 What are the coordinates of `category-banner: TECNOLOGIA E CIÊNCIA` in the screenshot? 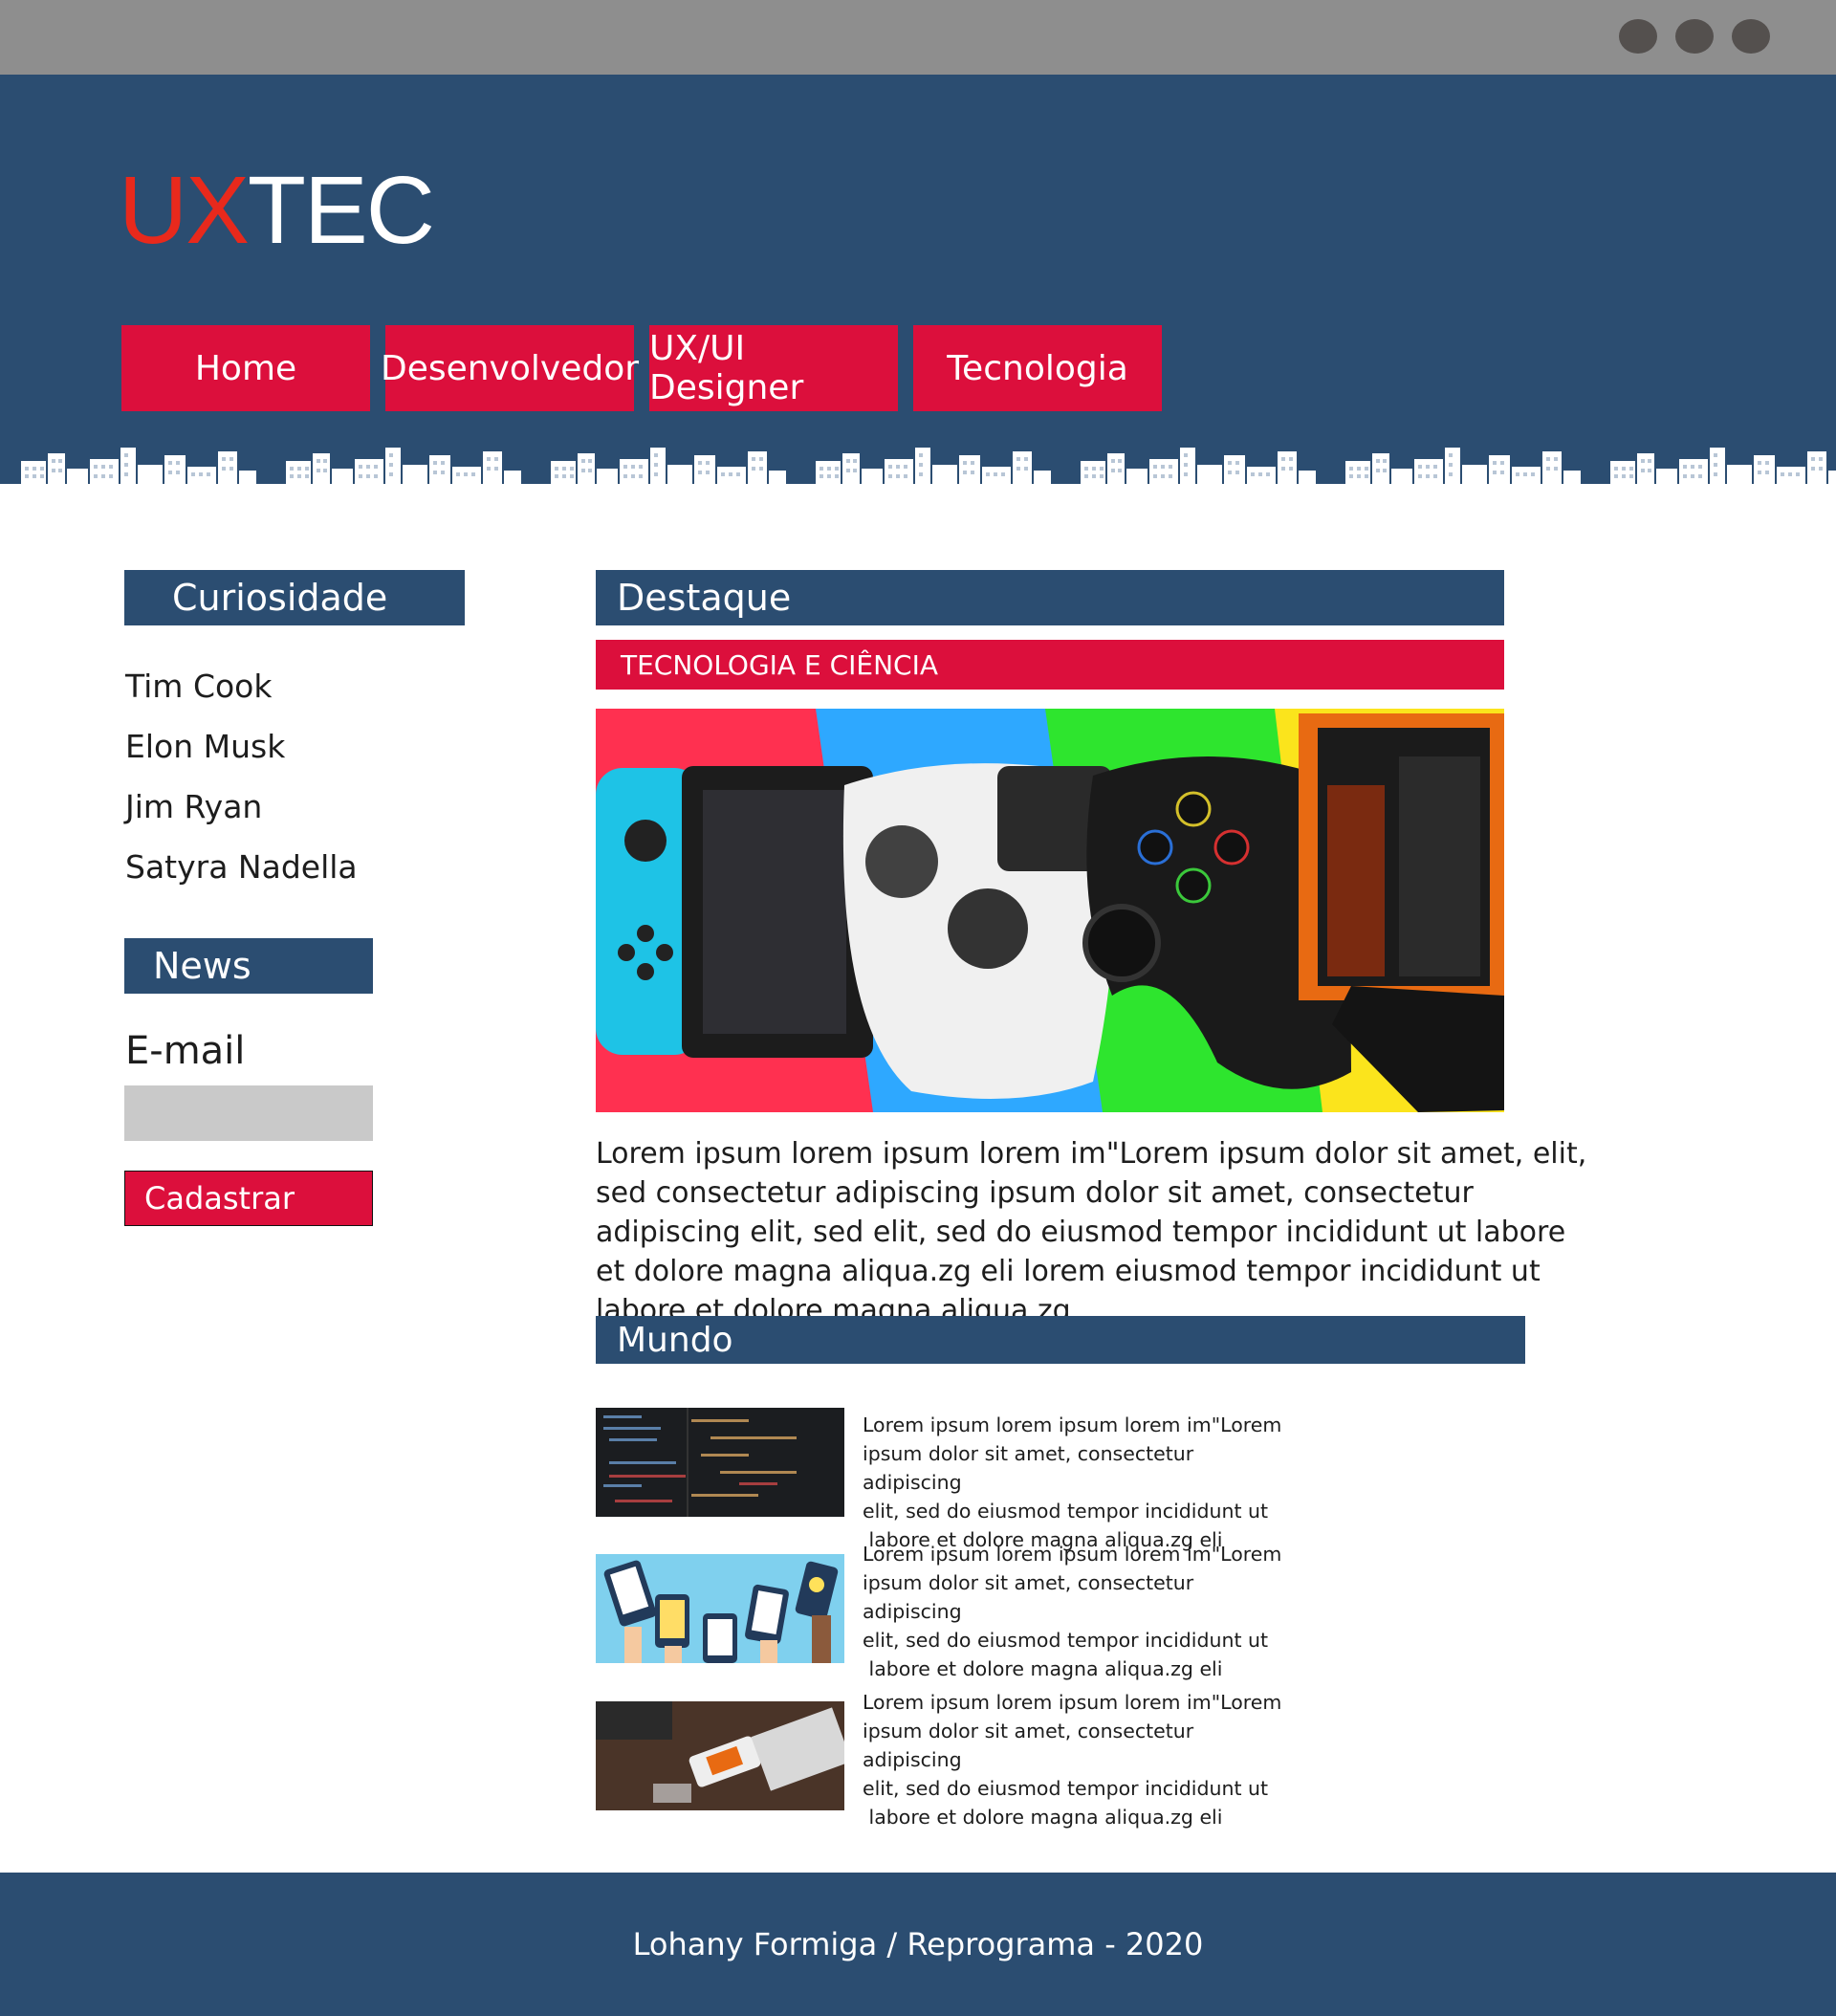 It's located at (1050, 665).